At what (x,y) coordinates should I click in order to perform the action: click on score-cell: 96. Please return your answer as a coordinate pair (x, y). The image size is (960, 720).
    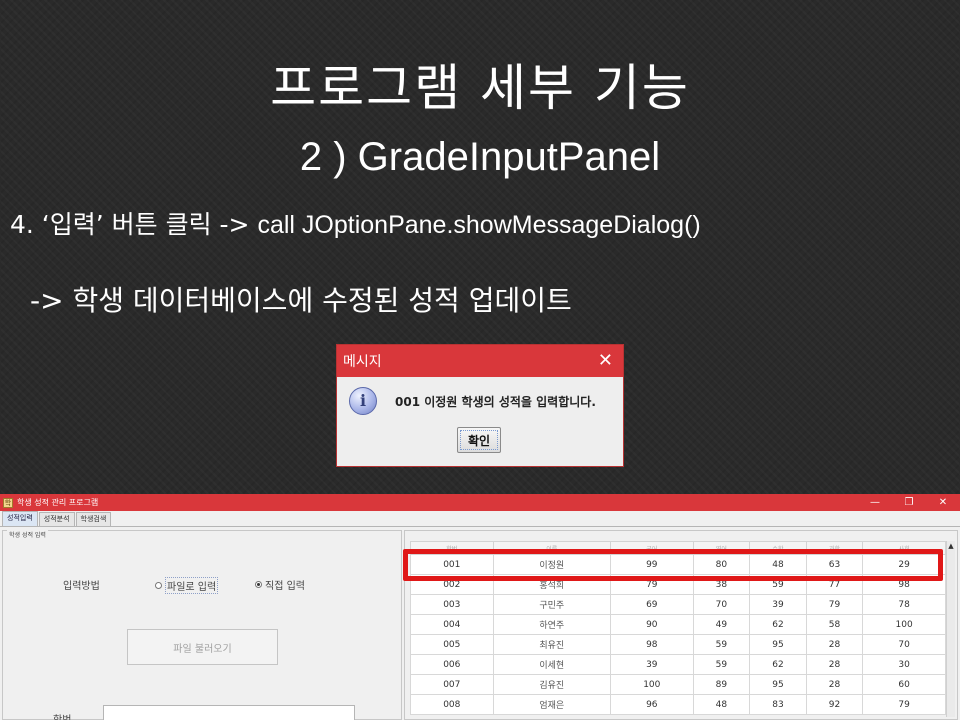
    Looking at the image, I should click on (652, 704).